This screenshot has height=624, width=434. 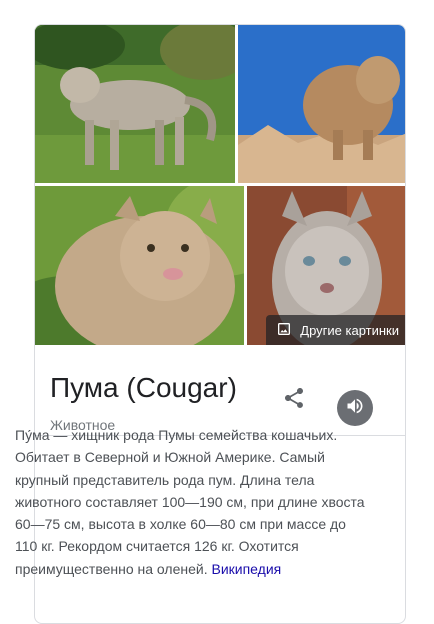 I want to click on pronounce-audio-button, so click(x=355, y=408).